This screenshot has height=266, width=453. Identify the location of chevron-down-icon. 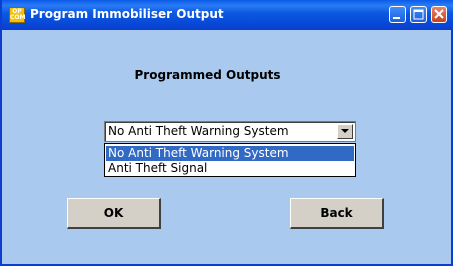
(345, 131).